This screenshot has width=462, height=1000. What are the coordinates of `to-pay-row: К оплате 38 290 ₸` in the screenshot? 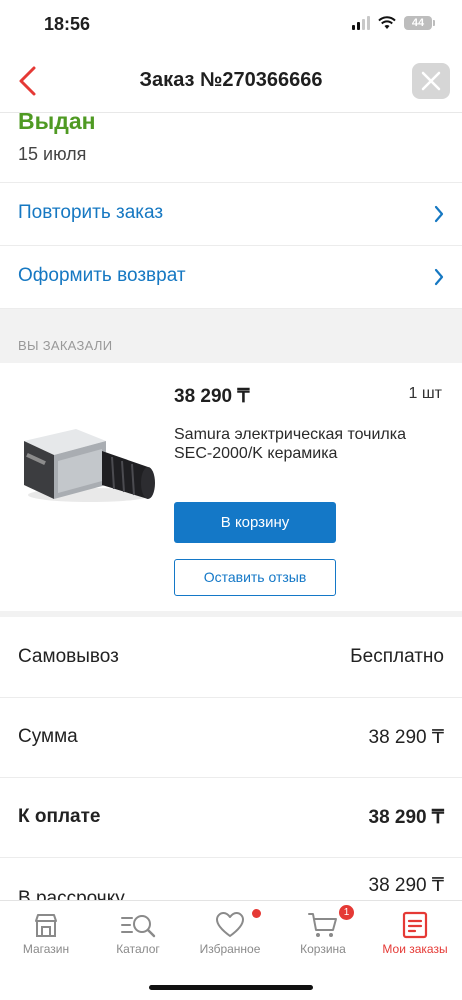 It's located at (231, 817).